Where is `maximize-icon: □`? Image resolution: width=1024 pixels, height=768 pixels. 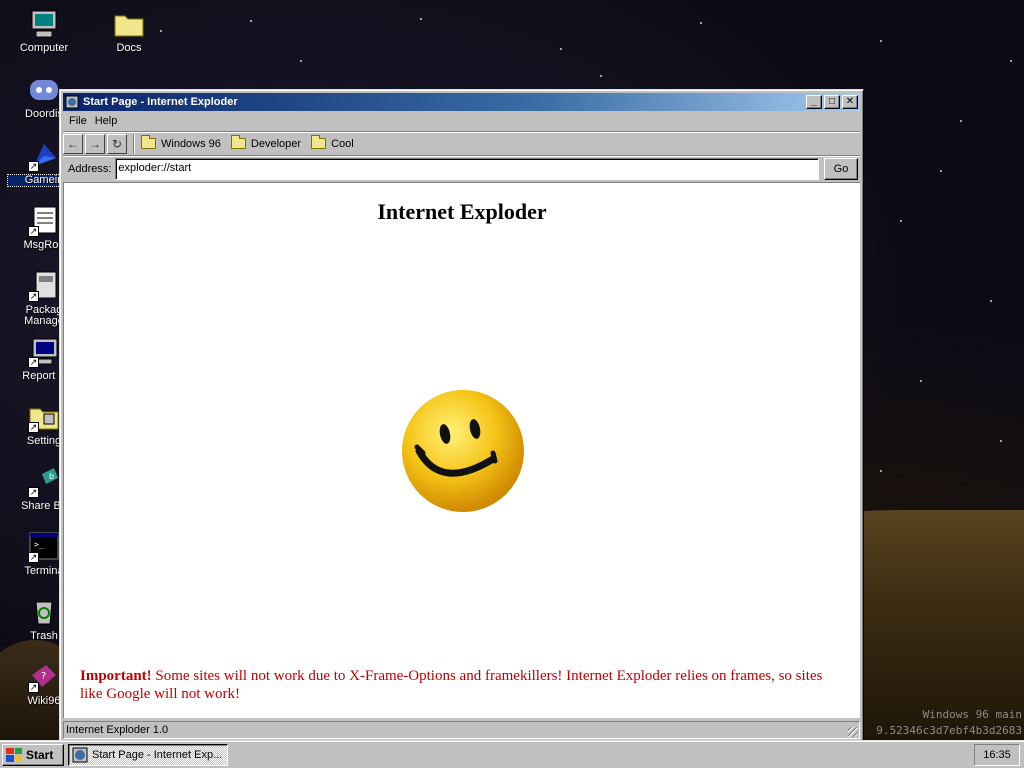
maximize-icon: □ is located at coordinates (832, 101).